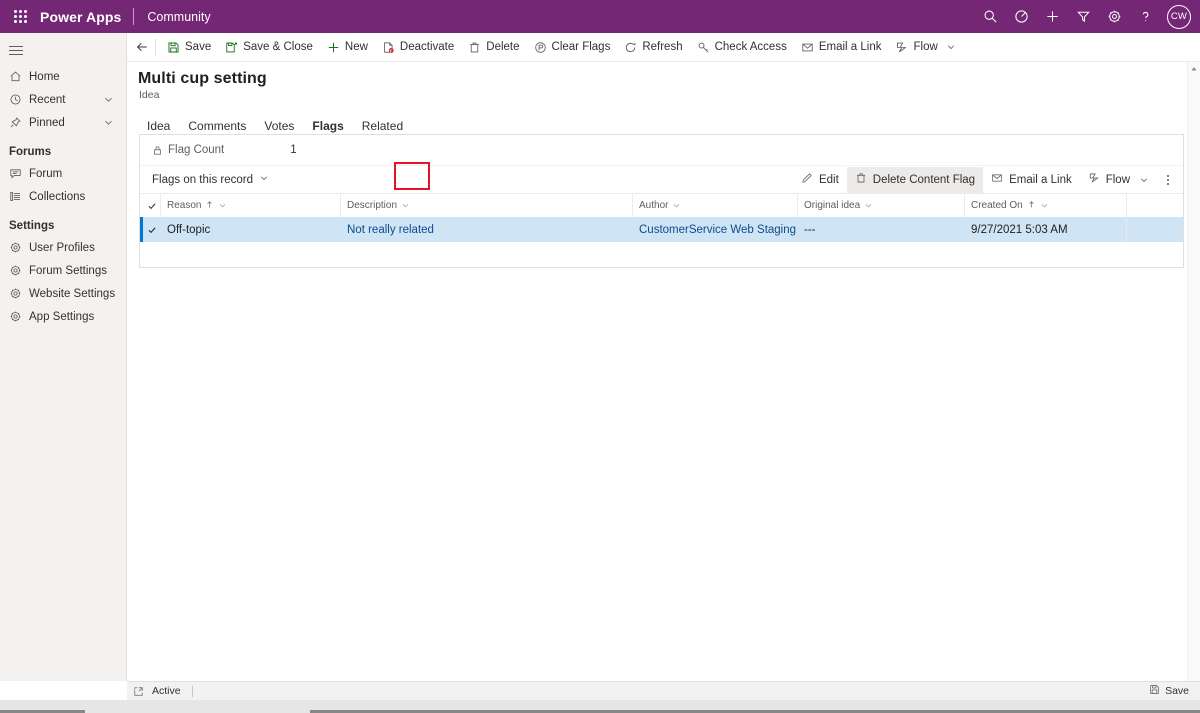  Describe the element at coordinates (63, 247) in the screenshot. I see `sidebar-item-user-profiles: User Profiles` at that location.